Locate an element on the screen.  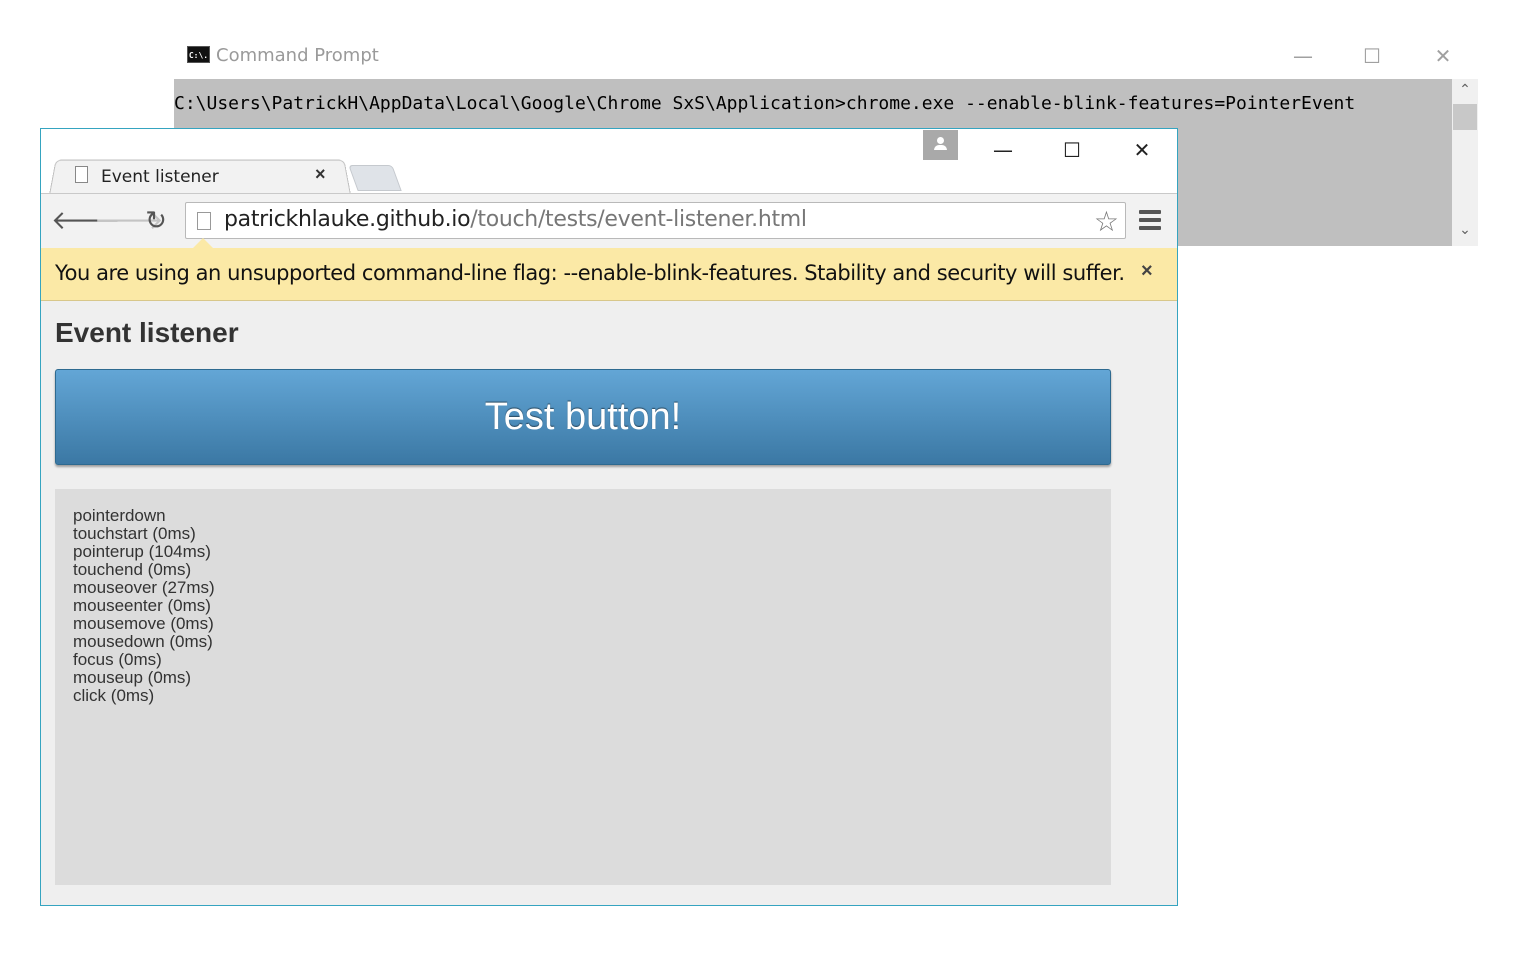
log-line: mouseup (0ms) is located at coordinates (132, 677).